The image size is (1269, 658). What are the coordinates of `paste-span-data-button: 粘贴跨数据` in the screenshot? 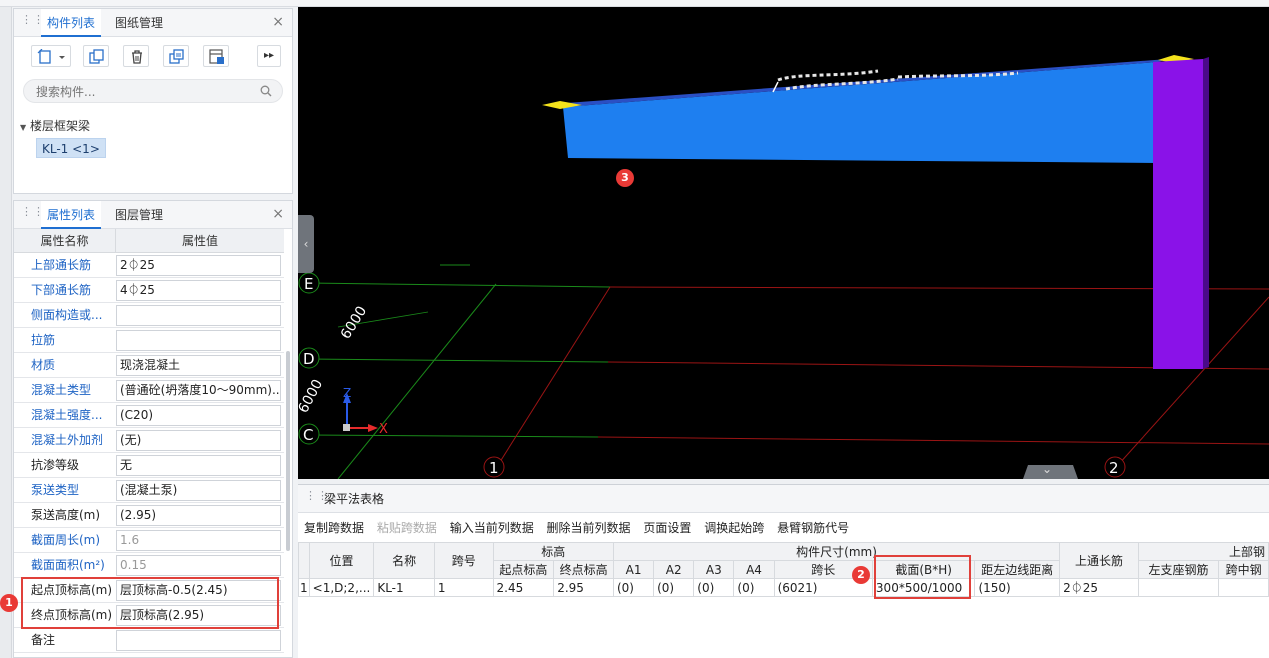 It's located at (406, 528).